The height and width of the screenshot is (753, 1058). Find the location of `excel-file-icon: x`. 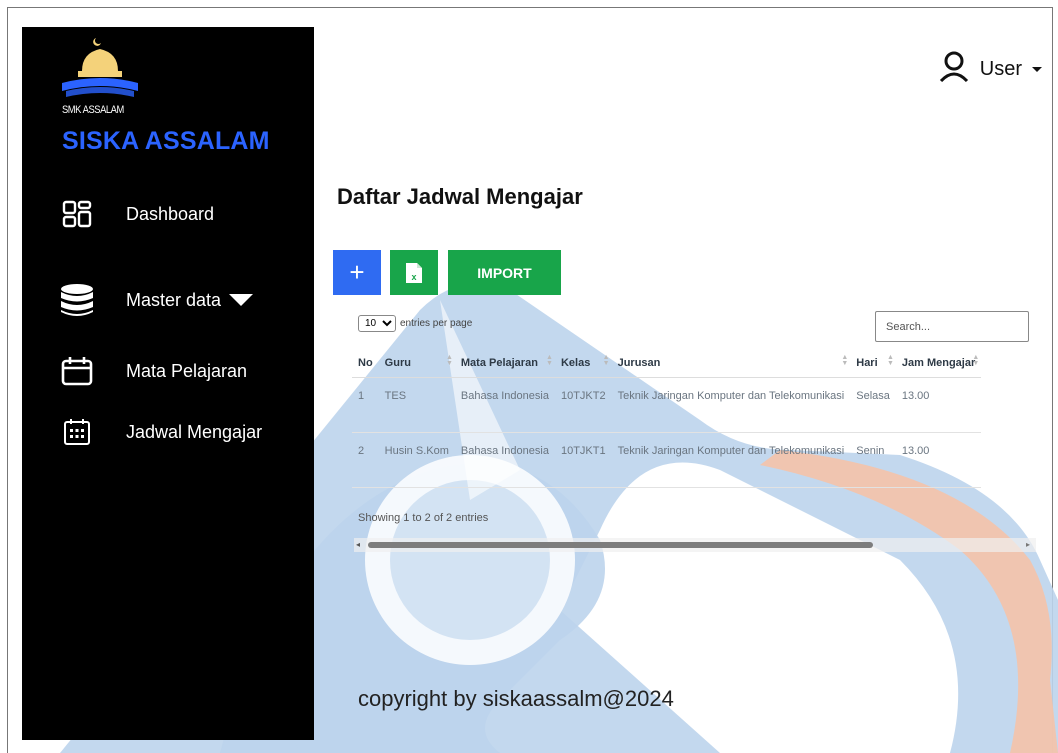

excel-file-icon: x is located at coordinates (414, 272).